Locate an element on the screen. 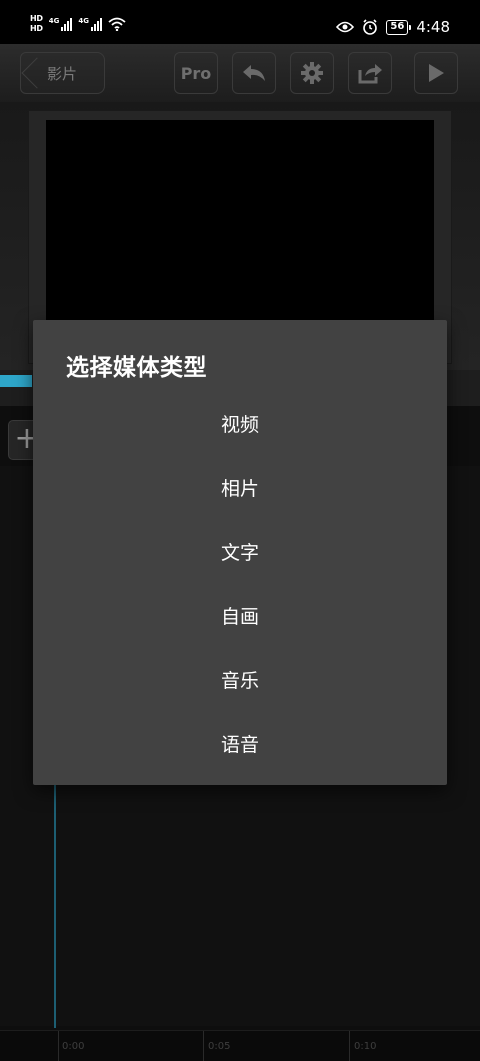 This screenshot has width=480, height=1061. undo-icon is located at coordinates (254, 73).